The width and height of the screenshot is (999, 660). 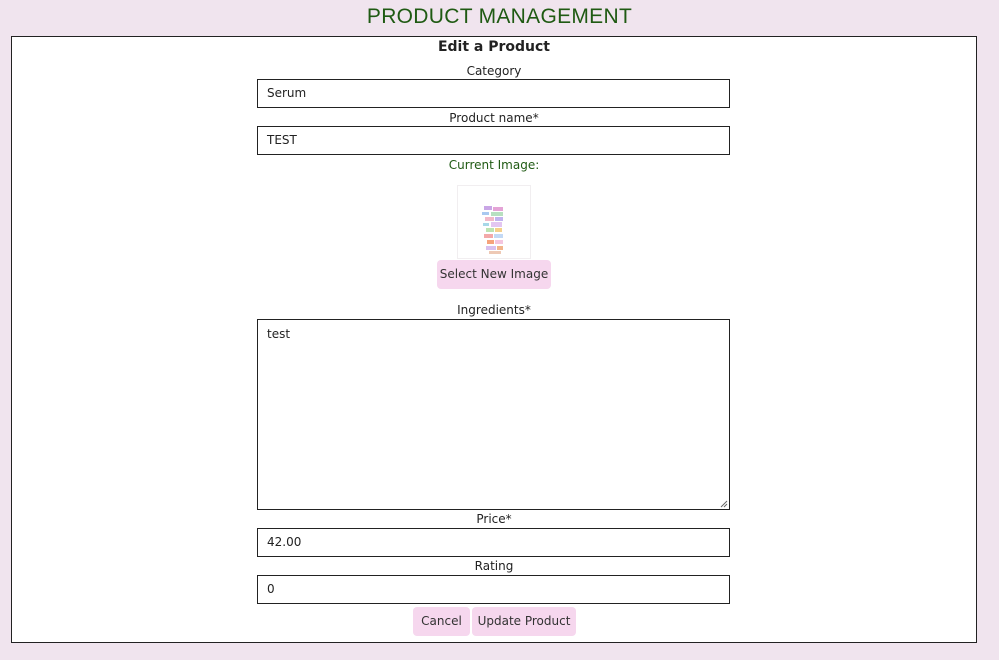 What do you see at coordinates (441, 621) in the screenshot?
I see `cancel-button: Cancel` at bounding box center [441, 621].